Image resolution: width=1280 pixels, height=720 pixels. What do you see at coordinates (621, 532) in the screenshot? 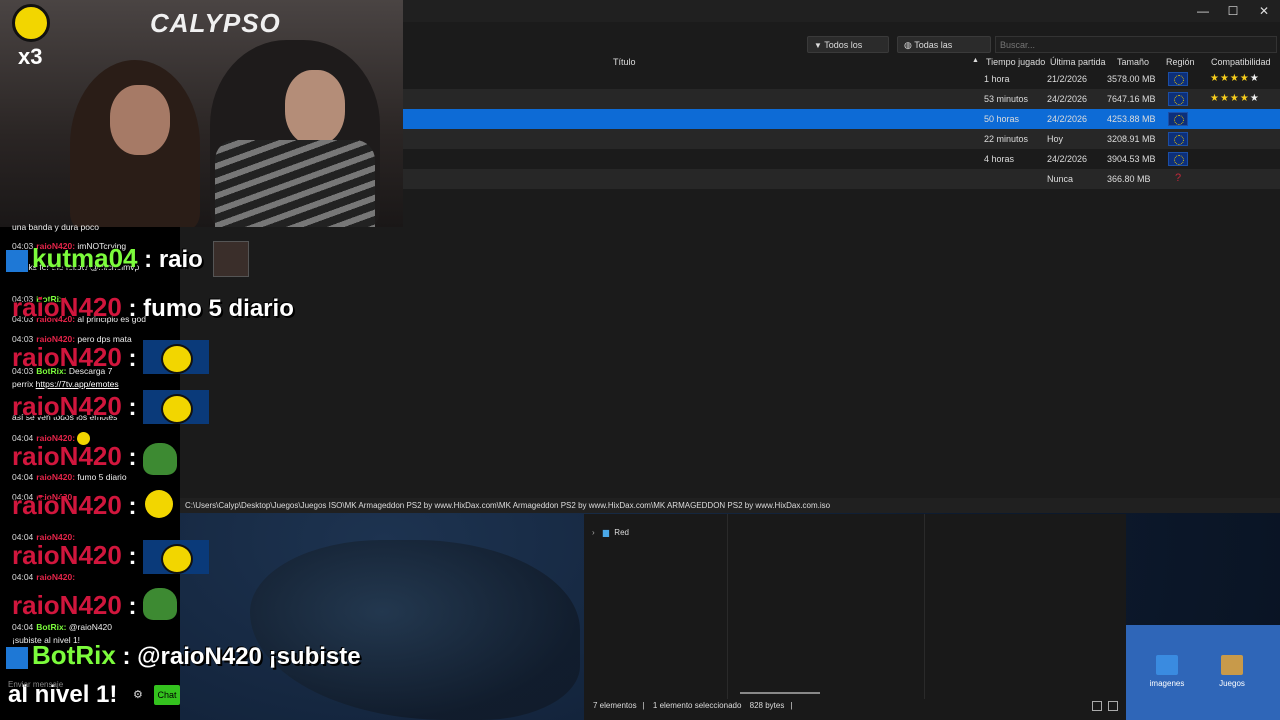
I see `nav-item-label: Red` at bounding box center [621, 532].